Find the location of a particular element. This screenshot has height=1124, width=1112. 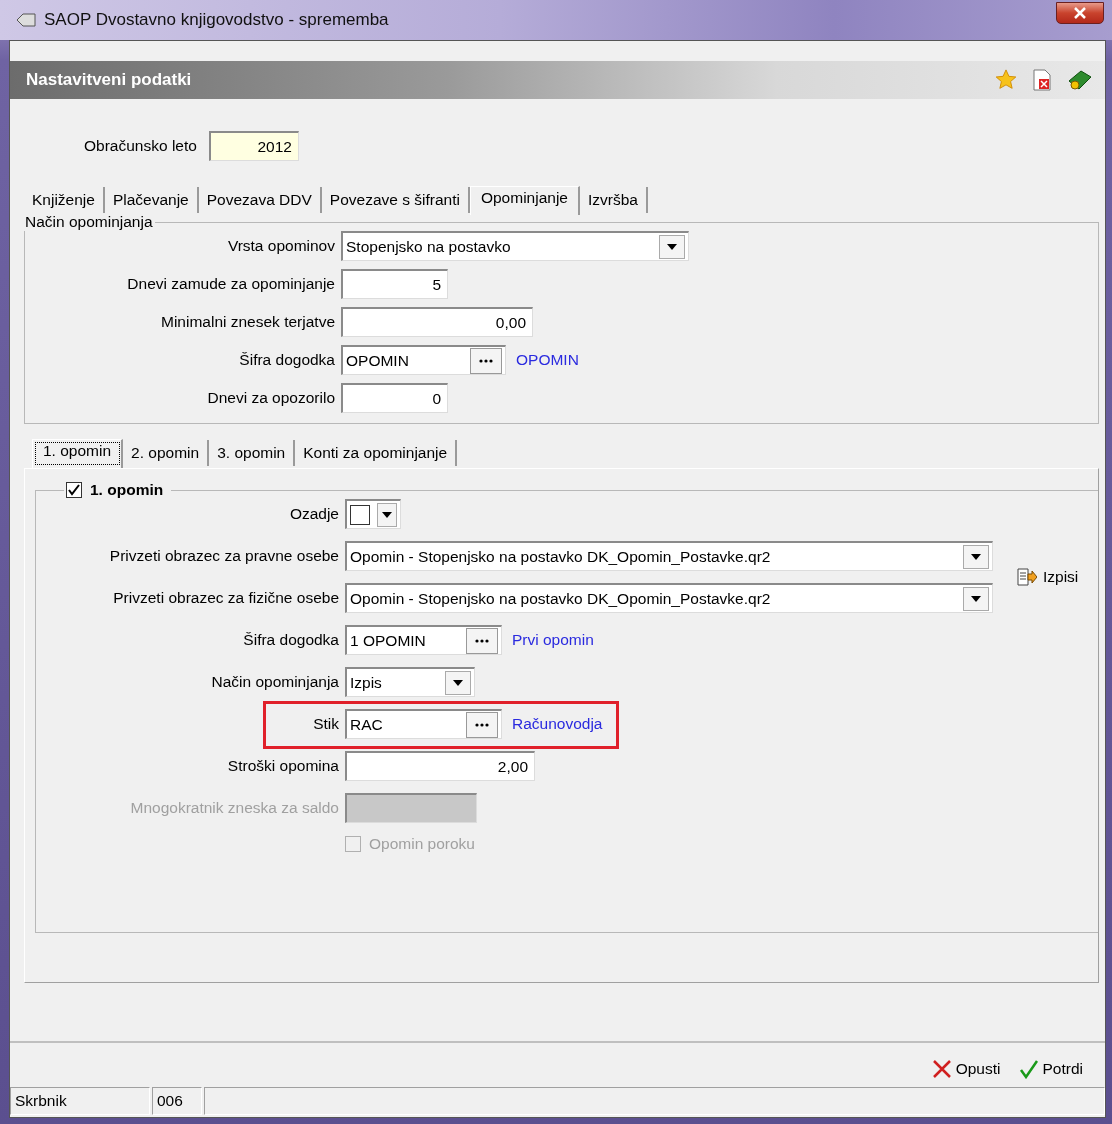

input-field: RAC is located at coordinates (423, 724).